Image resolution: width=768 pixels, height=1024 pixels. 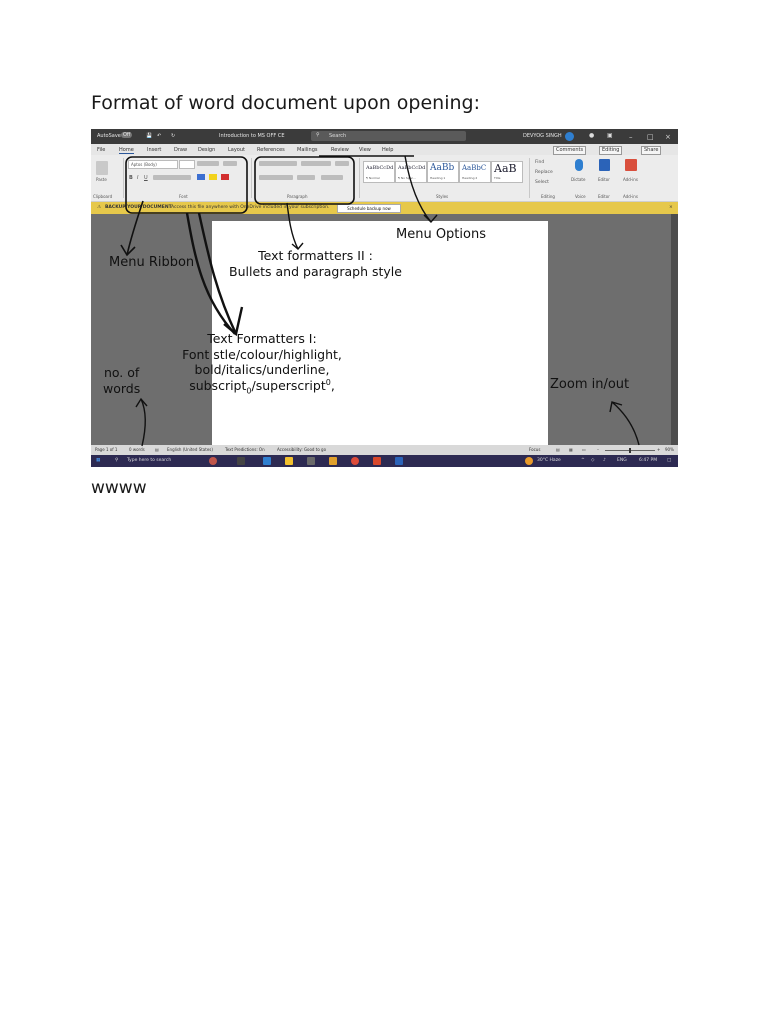 I want to click on word-count-arrow, so click(x=143, y=422).